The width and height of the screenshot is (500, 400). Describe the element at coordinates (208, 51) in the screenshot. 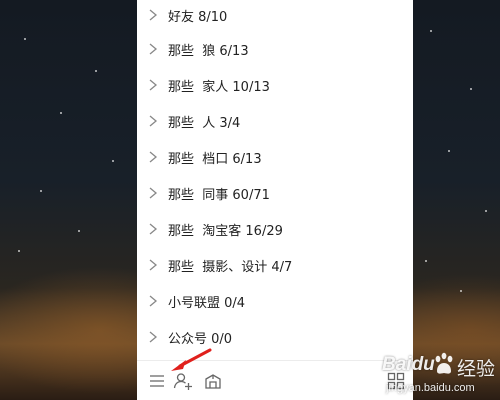

I see `group-label: 那些 狼 6/13` at that location.